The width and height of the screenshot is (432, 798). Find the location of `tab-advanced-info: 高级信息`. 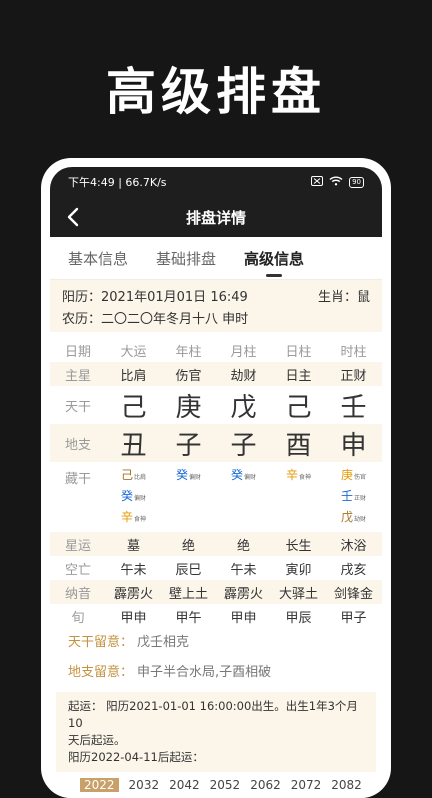

tab-advanced-info: 高级信息 is located at coordinates (274, 262).